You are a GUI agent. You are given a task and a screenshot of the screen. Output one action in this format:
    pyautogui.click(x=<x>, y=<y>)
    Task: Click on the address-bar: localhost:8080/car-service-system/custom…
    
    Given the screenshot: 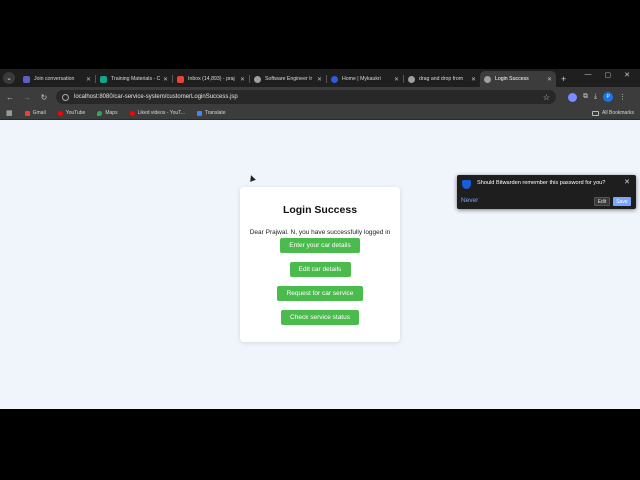 What is the action you would take?
    pyautogui.click(x=306, y=97)
    